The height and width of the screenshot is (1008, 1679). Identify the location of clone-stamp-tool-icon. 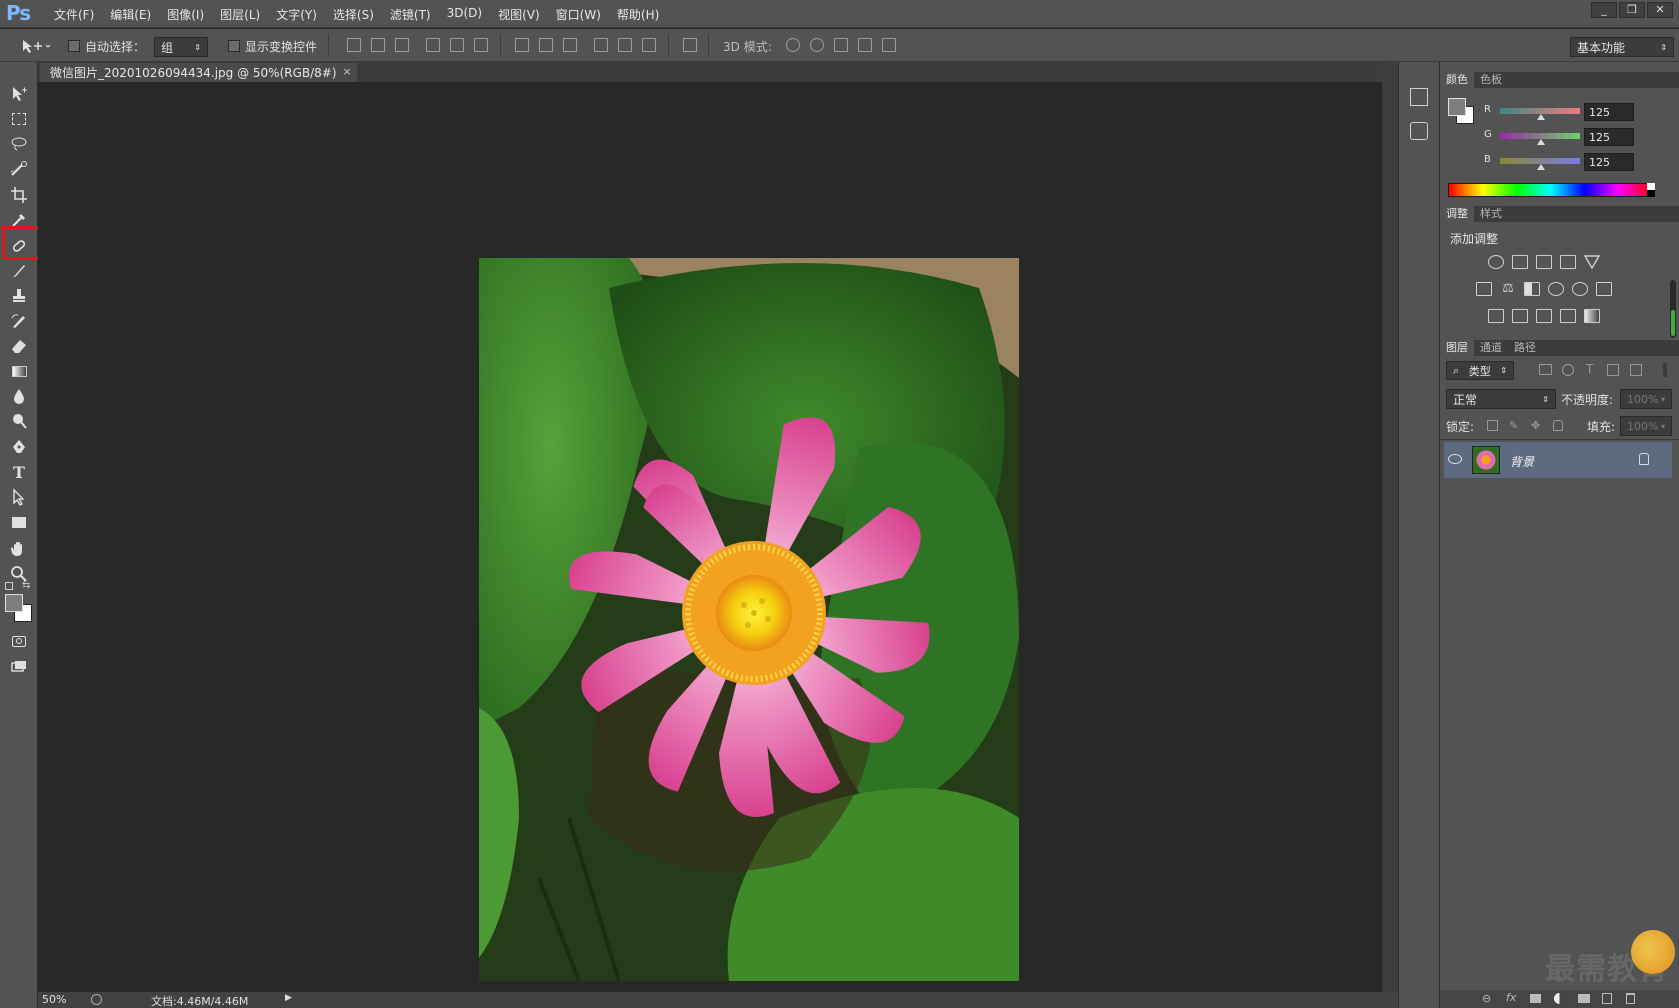
(19, 296).